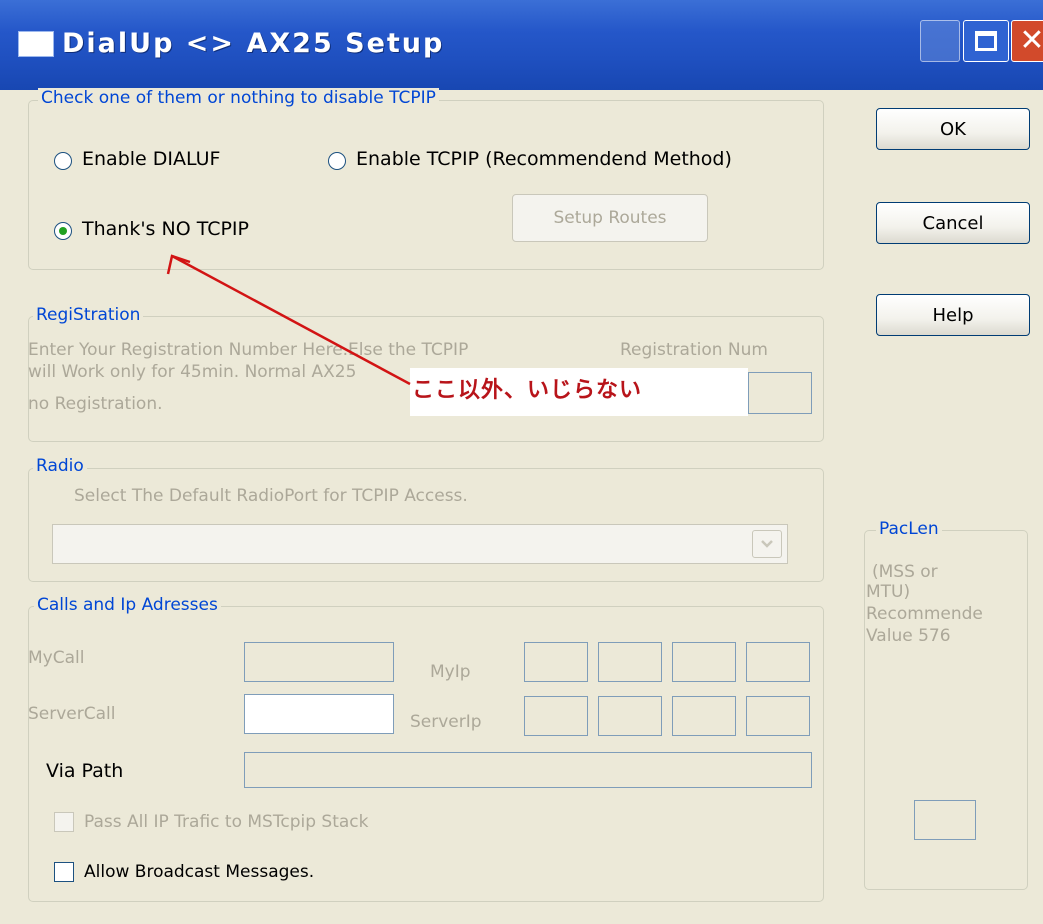 The height and width of the screenshot is (924, 1043). I want to click on calls-legend: Calls and Ip Adresses, so click(127, 605).